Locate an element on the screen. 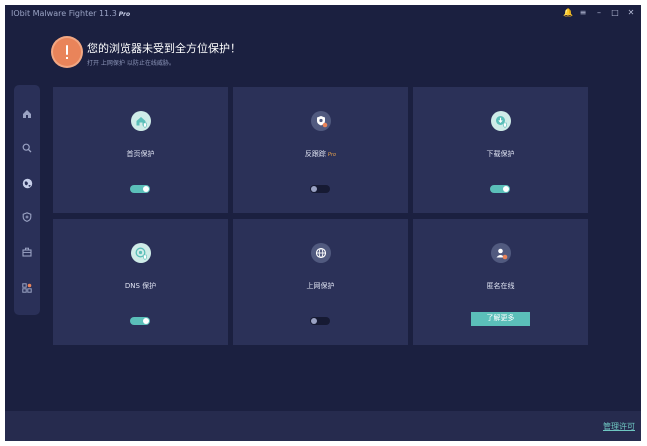 Image resolution: width=647 pixels, height=446 pixels. card-download-protection: 下载保护 is located at coordinates (500, 150).